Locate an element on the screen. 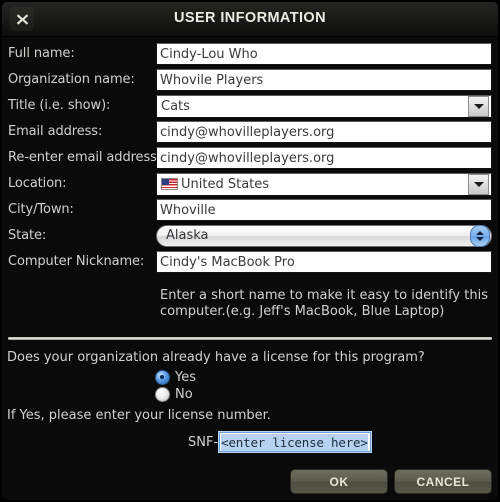 Image resolution: width=500 pixels, height=502 pixels. snf-prefix-label: SNF- is located at coordinates (203, 442).